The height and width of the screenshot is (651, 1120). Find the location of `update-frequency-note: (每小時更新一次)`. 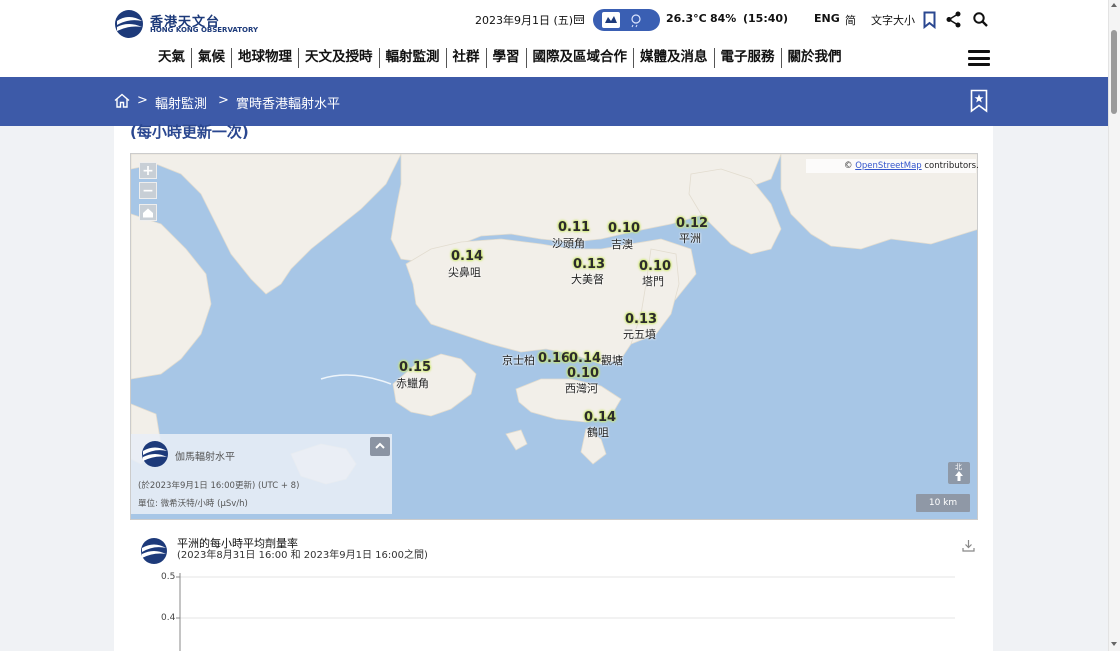

update-frequency-note: (每小時更新一次) is located at coordinates (189, 132).